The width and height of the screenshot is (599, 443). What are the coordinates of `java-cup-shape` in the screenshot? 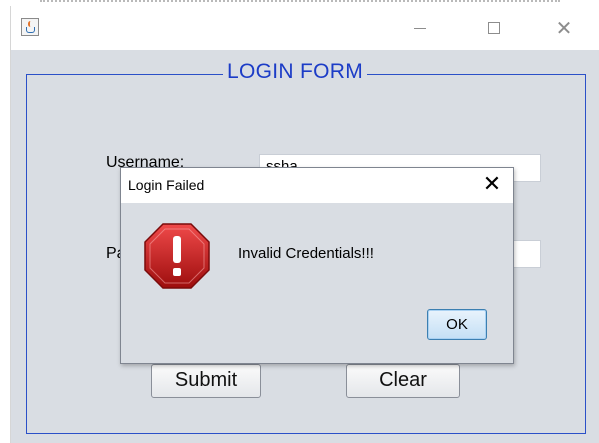 It's located at (30, 30).